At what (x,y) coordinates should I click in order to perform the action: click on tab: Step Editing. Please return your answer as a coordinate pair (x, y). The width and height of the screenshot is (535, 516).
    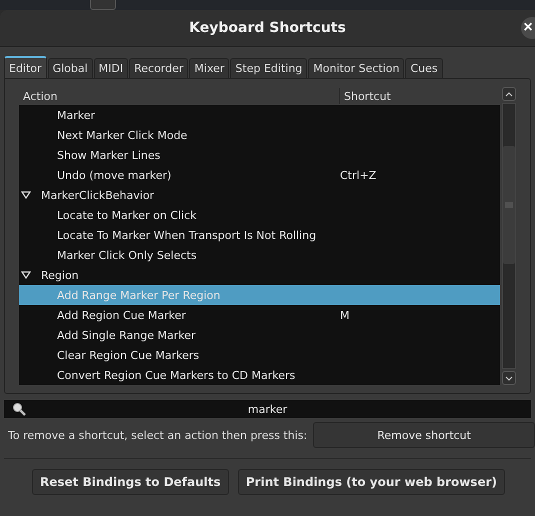
    Looking at the image, I should click on (269, 68).